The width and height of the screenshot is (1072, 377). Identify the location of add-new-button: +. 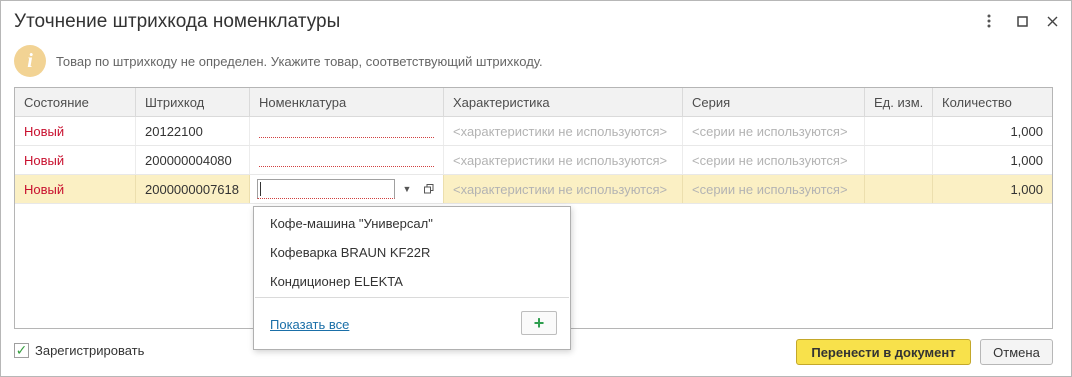
(539, 323).